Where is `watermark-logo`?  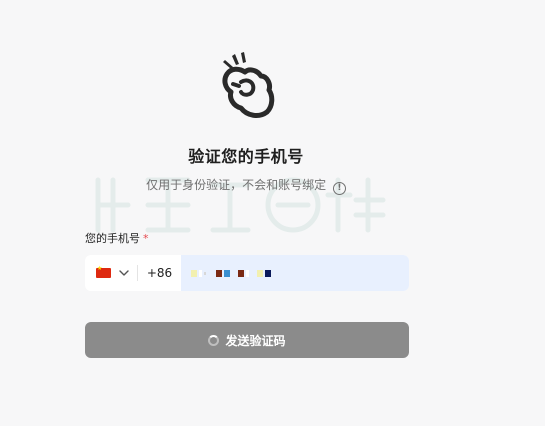
watermark-logo is located at coordinates (240, 205).